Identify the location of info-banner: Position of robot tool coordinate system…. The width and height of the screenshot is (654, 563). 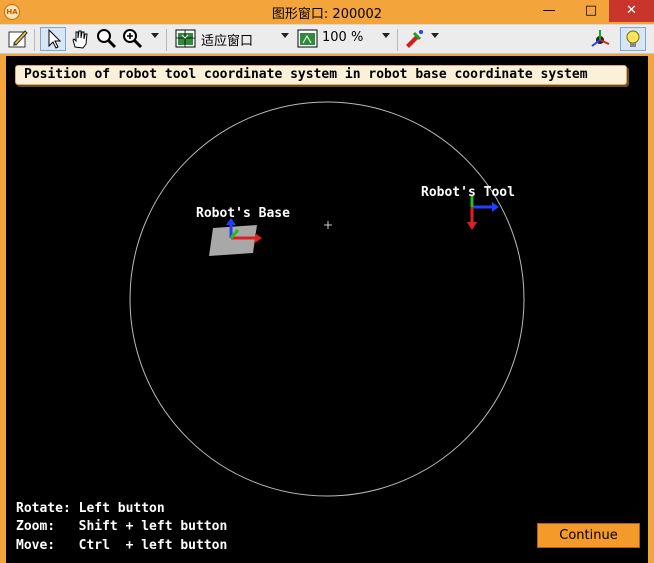
(321, 75).